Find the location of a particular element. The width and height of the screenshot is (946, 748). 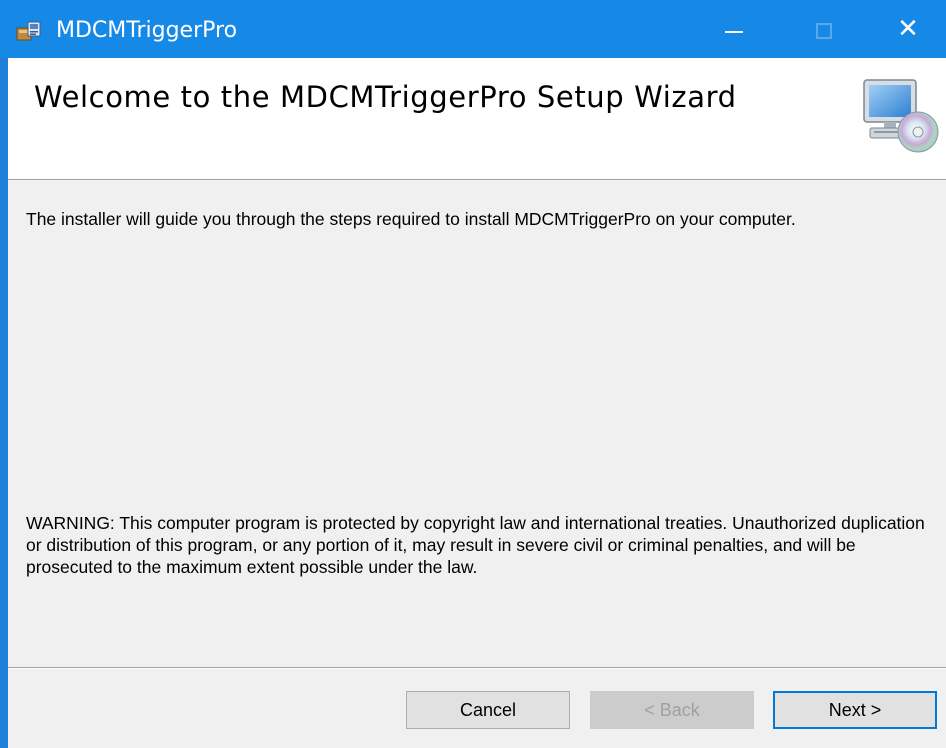

computer-cd-icon is located at coordinates (901, 116).